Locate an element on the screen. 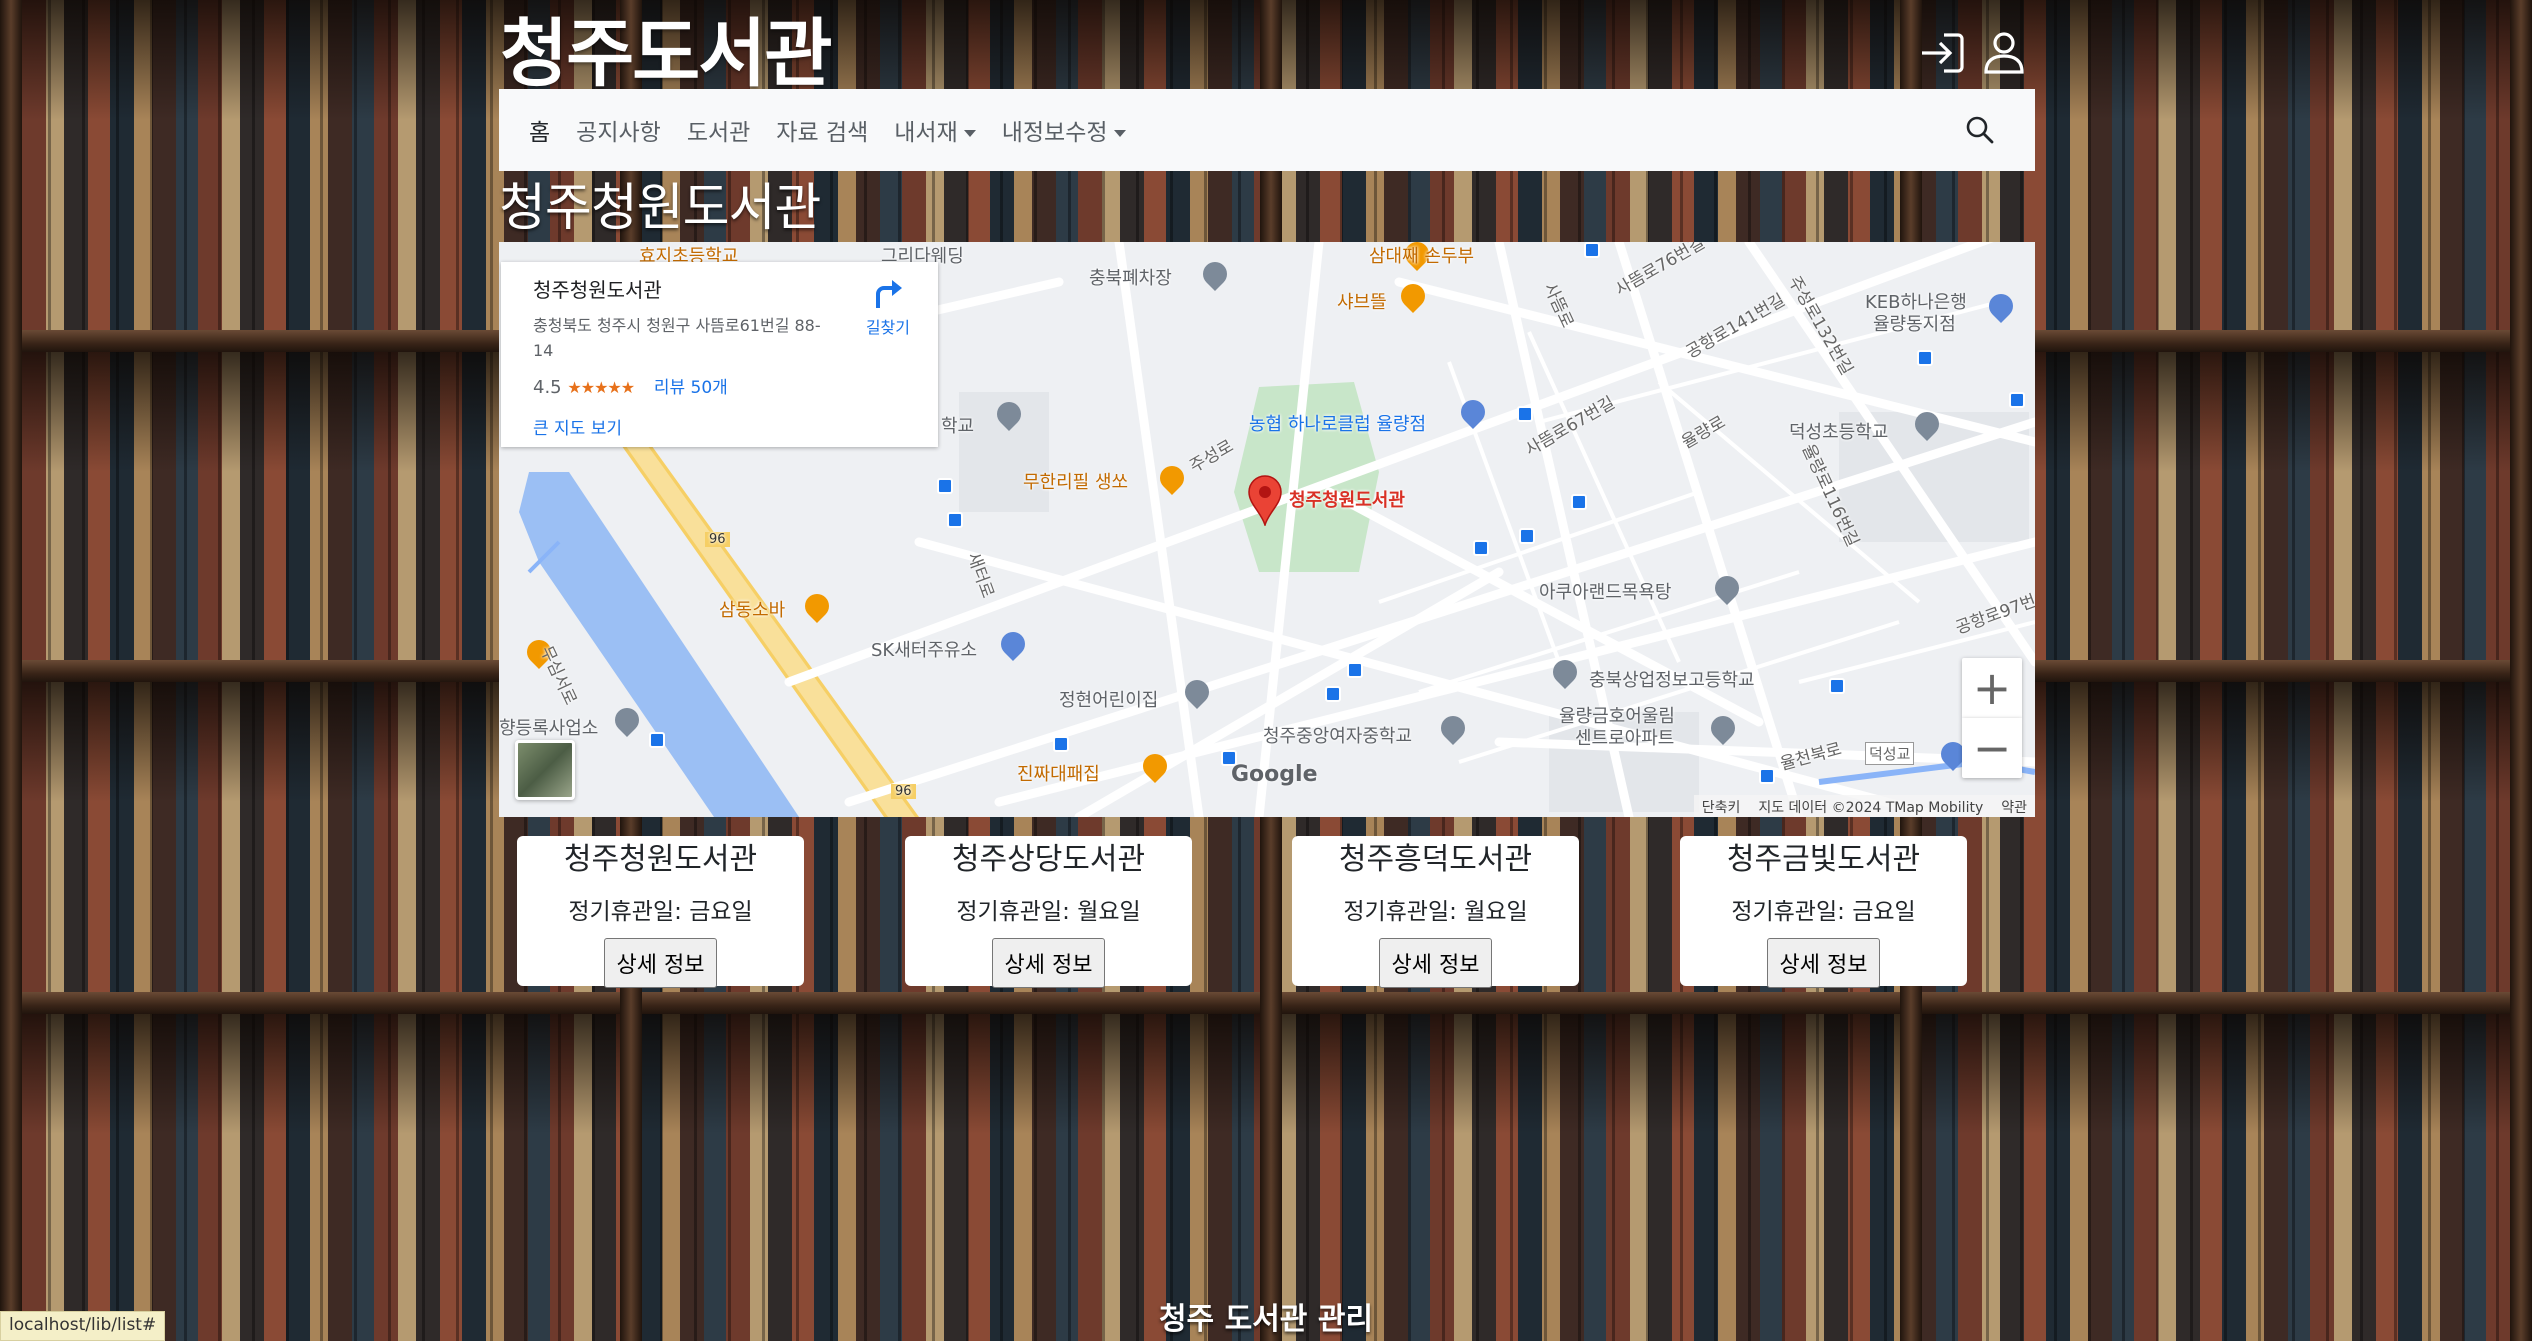 This screenshot has width=2532, height=1341. nav-my-library-label: 내서재 is located at coordinates (926, 133).